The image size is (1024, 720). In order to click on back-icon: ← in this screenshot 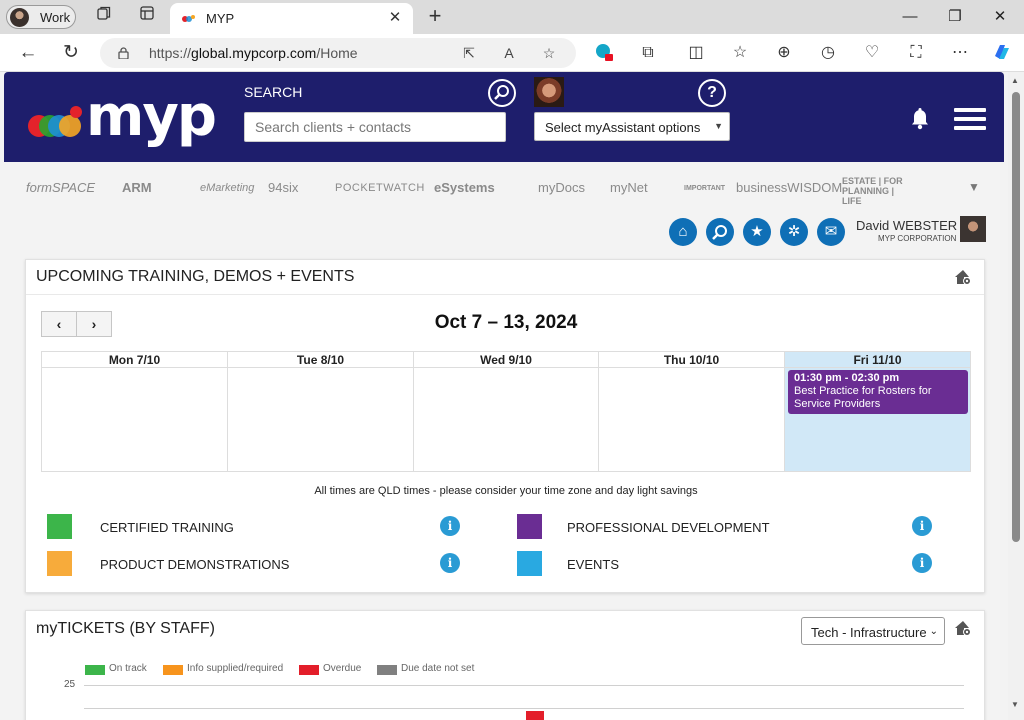, I will do `click(28, 53)`.